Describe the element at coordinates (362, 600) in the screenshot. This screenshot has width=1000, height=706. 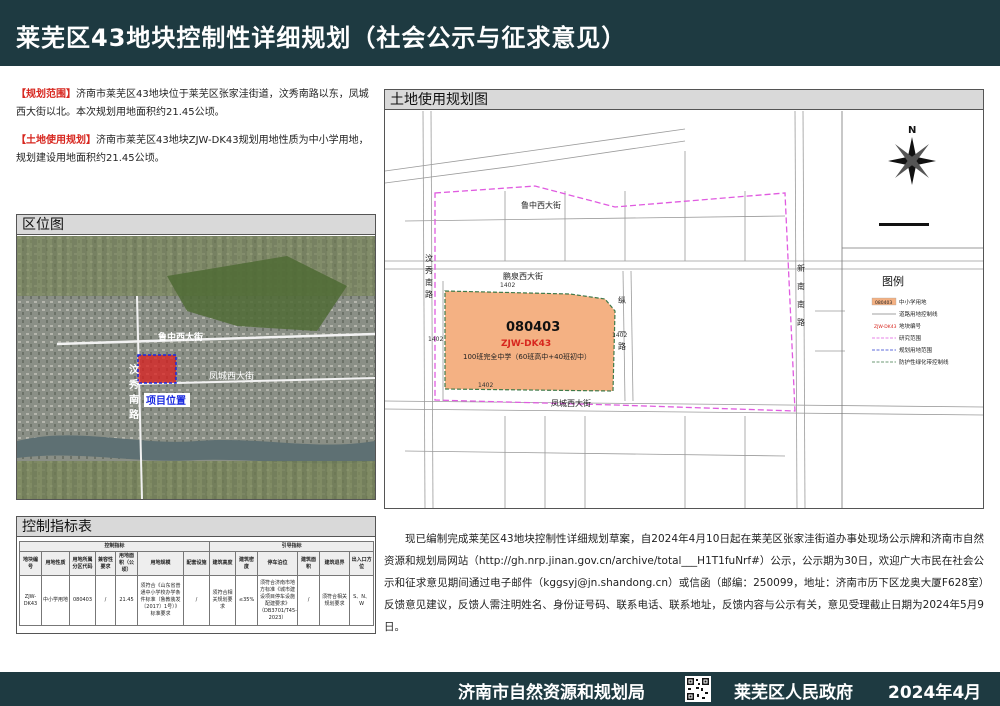
I see `table-cell: S、N、W` at that location.